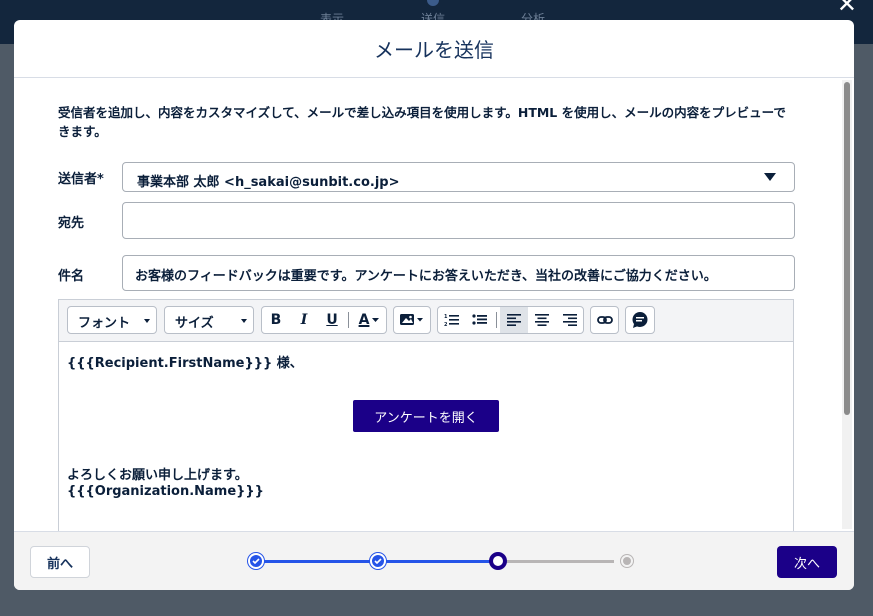  I want to click on underline-button: U, so click(332, 320).